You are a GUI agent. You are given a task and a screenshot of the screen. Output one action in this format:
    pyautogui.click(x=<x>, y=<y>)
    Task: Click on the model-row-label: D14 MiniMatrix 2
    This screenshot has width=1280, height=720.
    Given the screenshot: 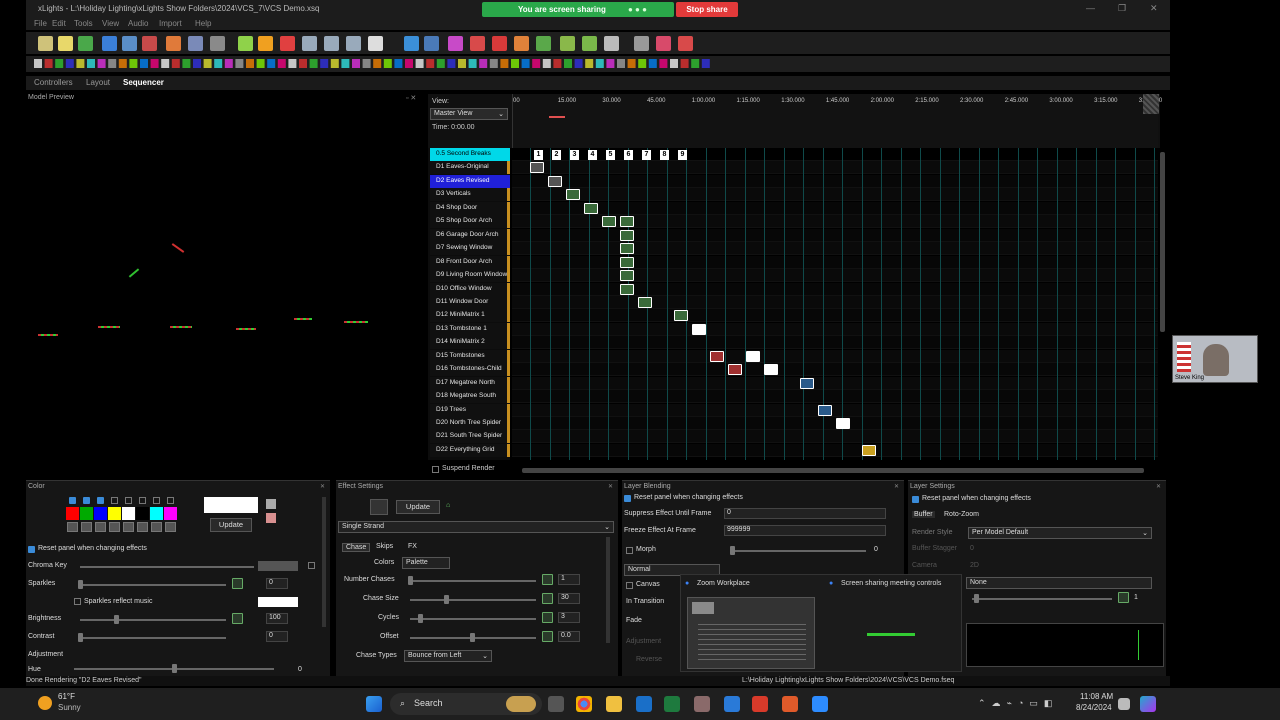 What is the action you would take?
    pyautogui.click(x=470, y=343)
    